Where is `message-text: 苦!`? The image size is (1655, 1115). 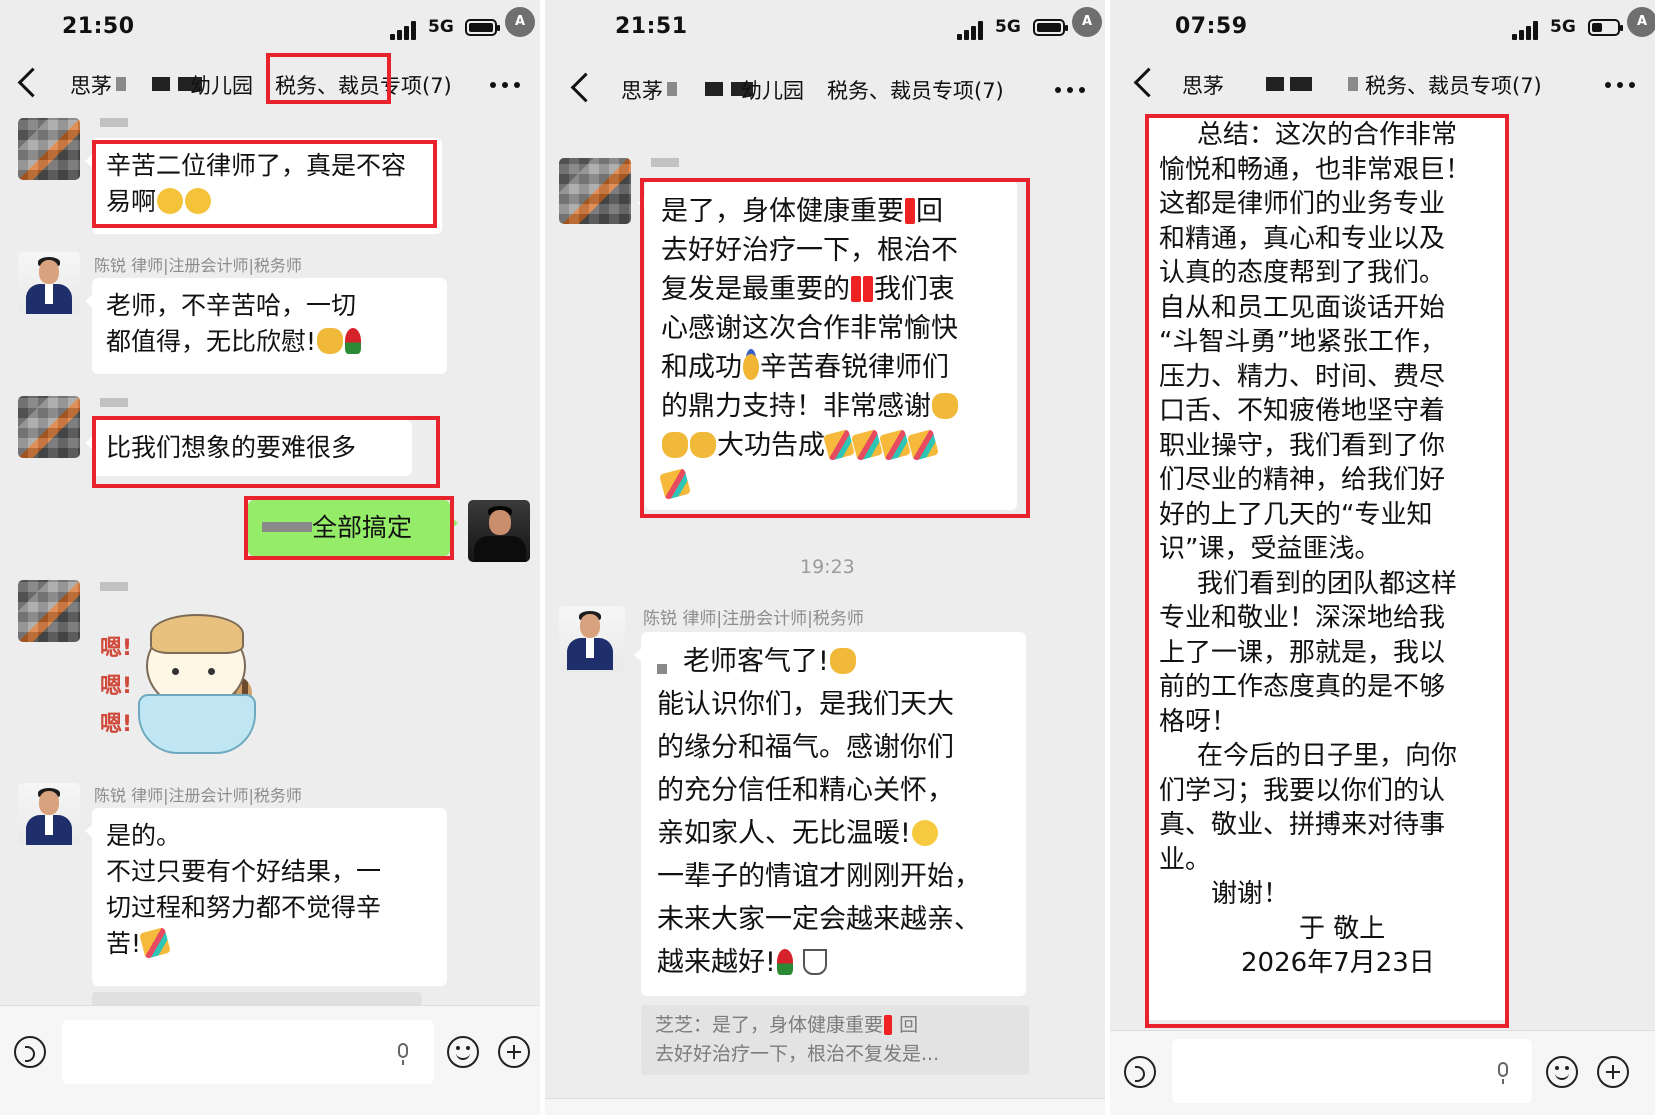
message-text: 苦! is located at coordinates (124, 943).